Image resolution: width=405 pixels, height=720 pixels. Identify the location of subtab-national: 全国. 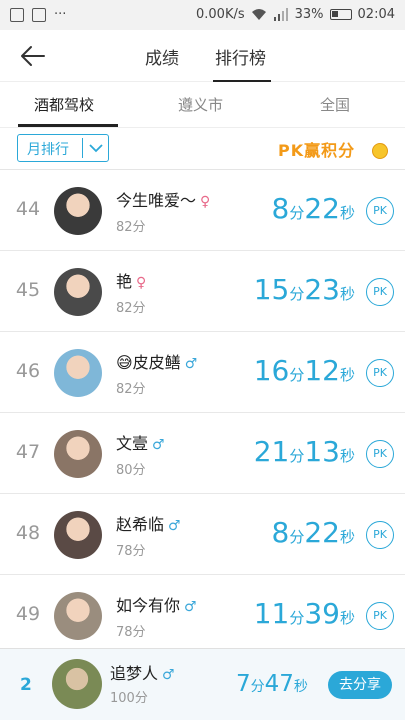
(335, 104).